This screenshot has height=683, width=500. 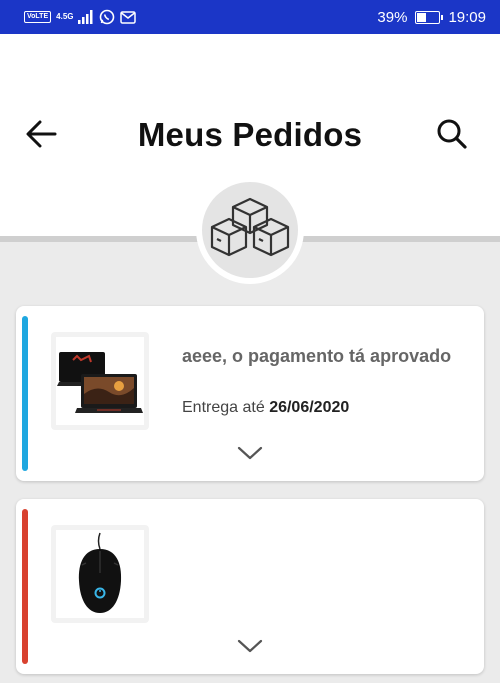 What do you see at coordinates (85, 17) in the screenshot?
I see `signal-icon` at bounding box center [85, 17].